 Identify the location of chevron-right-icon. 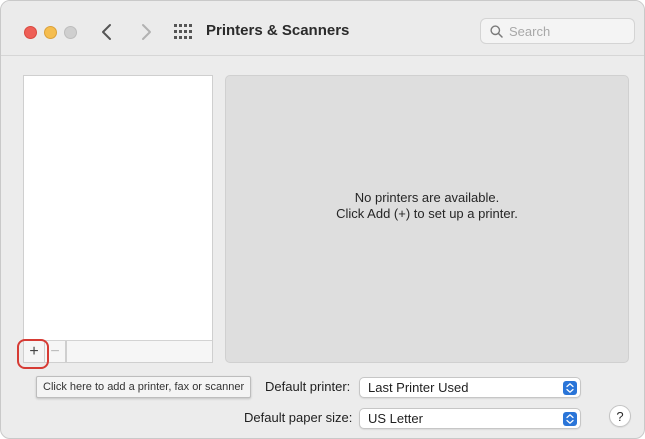
(146, 32).